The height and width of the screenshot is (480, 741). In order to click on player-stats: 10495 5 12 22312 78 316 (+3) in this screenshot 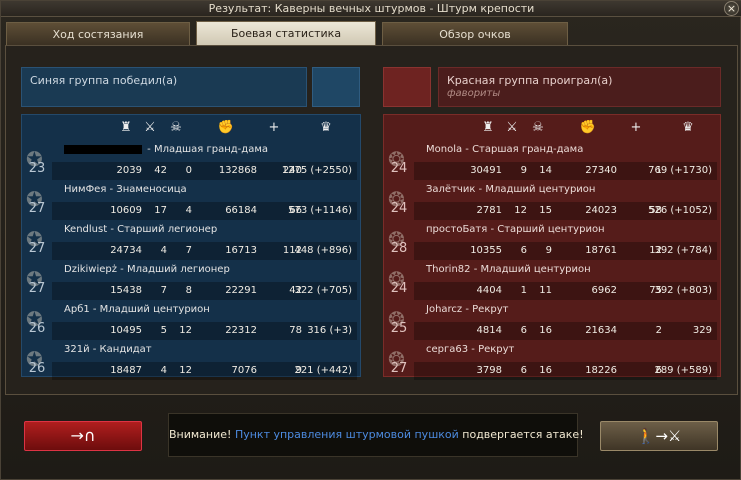, I will do `click(204, 331)`.